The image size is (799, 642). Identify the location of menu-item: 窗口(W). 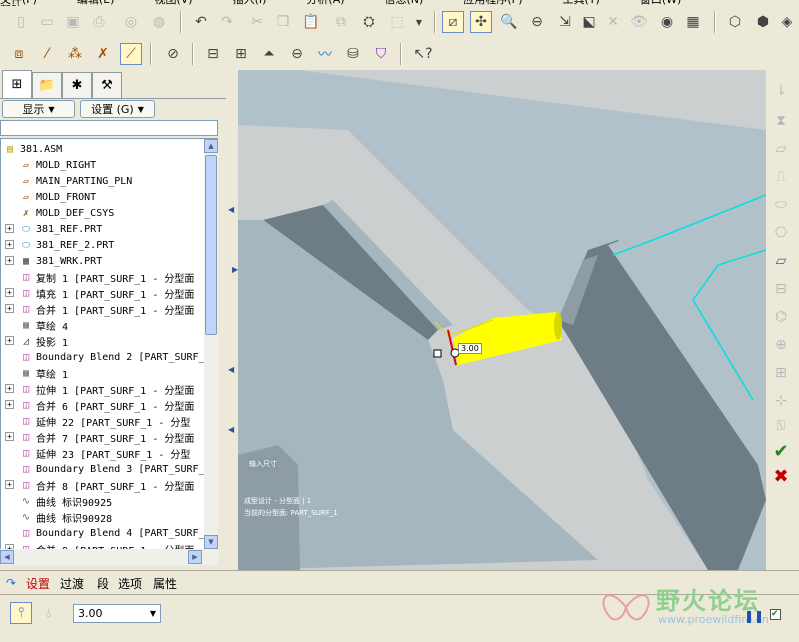
(660, 2).